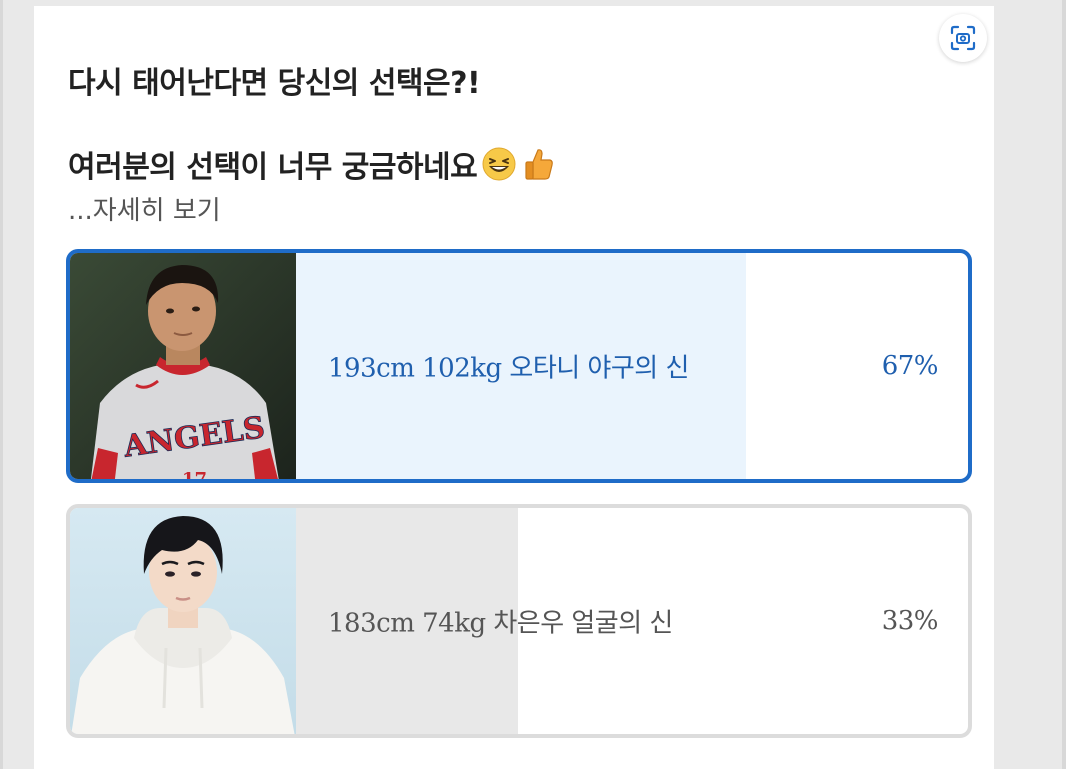 The height and width of the screenshot is (769, 1066). Describe the element at coordinates (144, 208) in the screenshot. I see `see-more-link: ...자세히 보기` at that location.